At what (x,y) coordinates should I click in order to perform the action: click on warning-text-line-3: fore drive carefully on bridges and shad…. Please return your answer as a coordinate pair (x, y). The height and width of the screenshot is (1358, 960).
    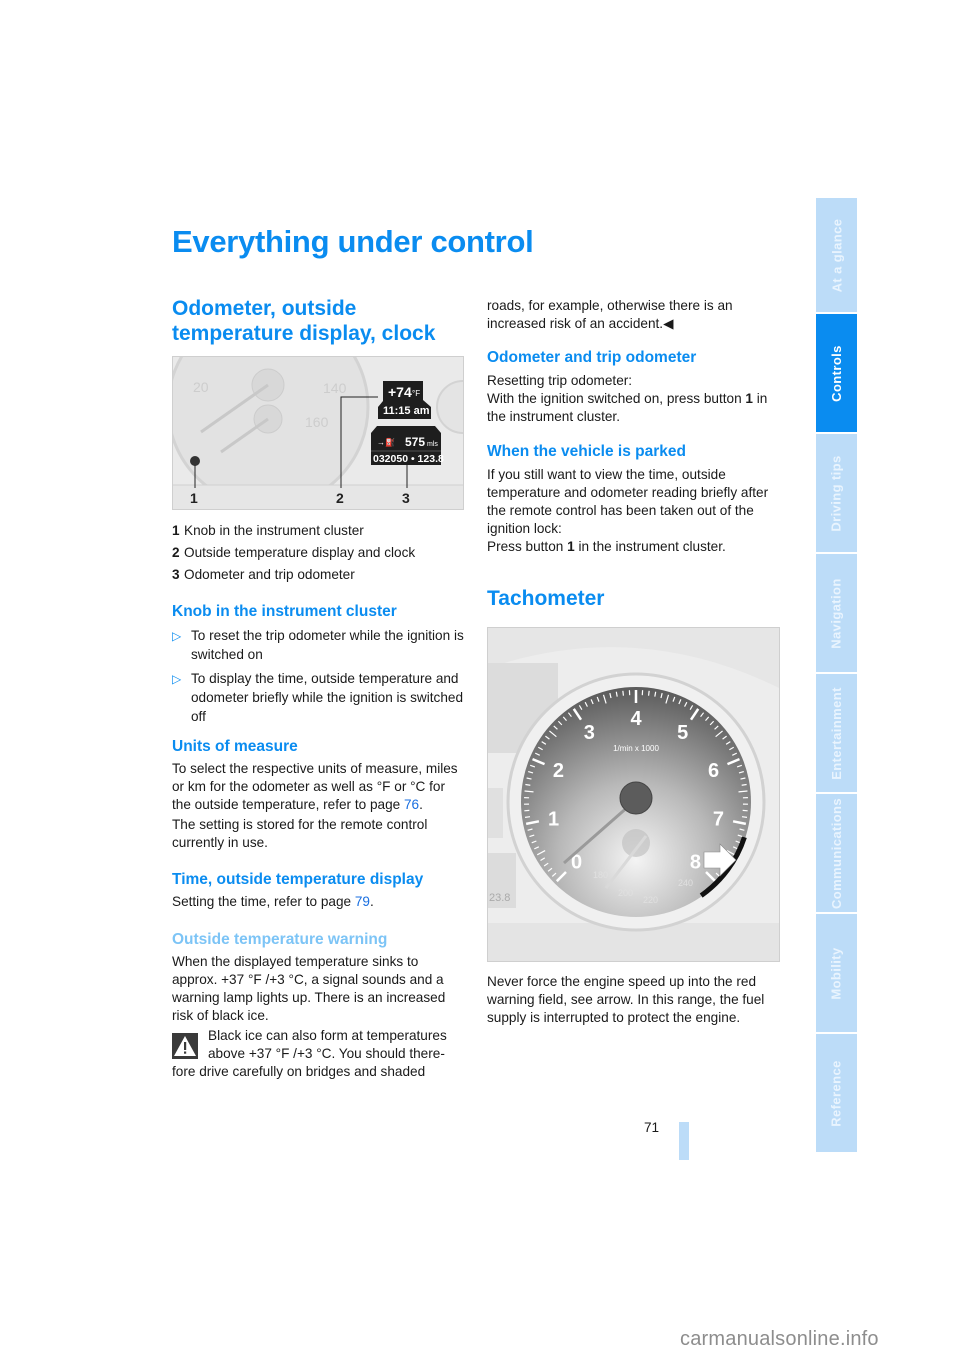
    Looking at the image, I should click on (299, 1071).